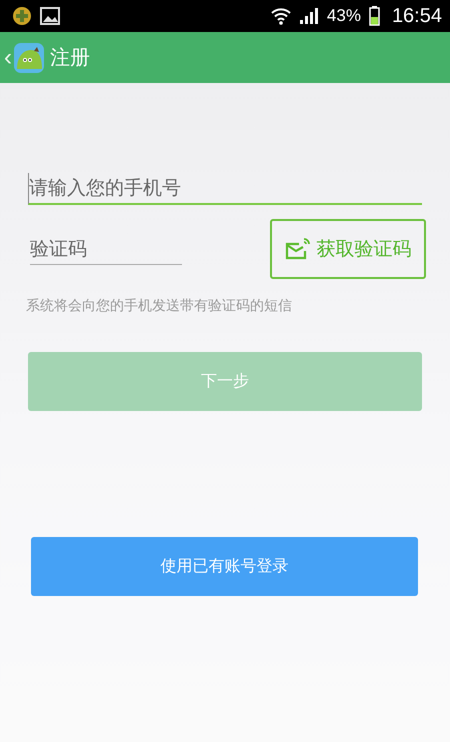 The image size is (450, 742). What do you see at coordinates (70, 57) in the screenshot?
I see `screen-title: 注册` at bounding box center [70, 57].